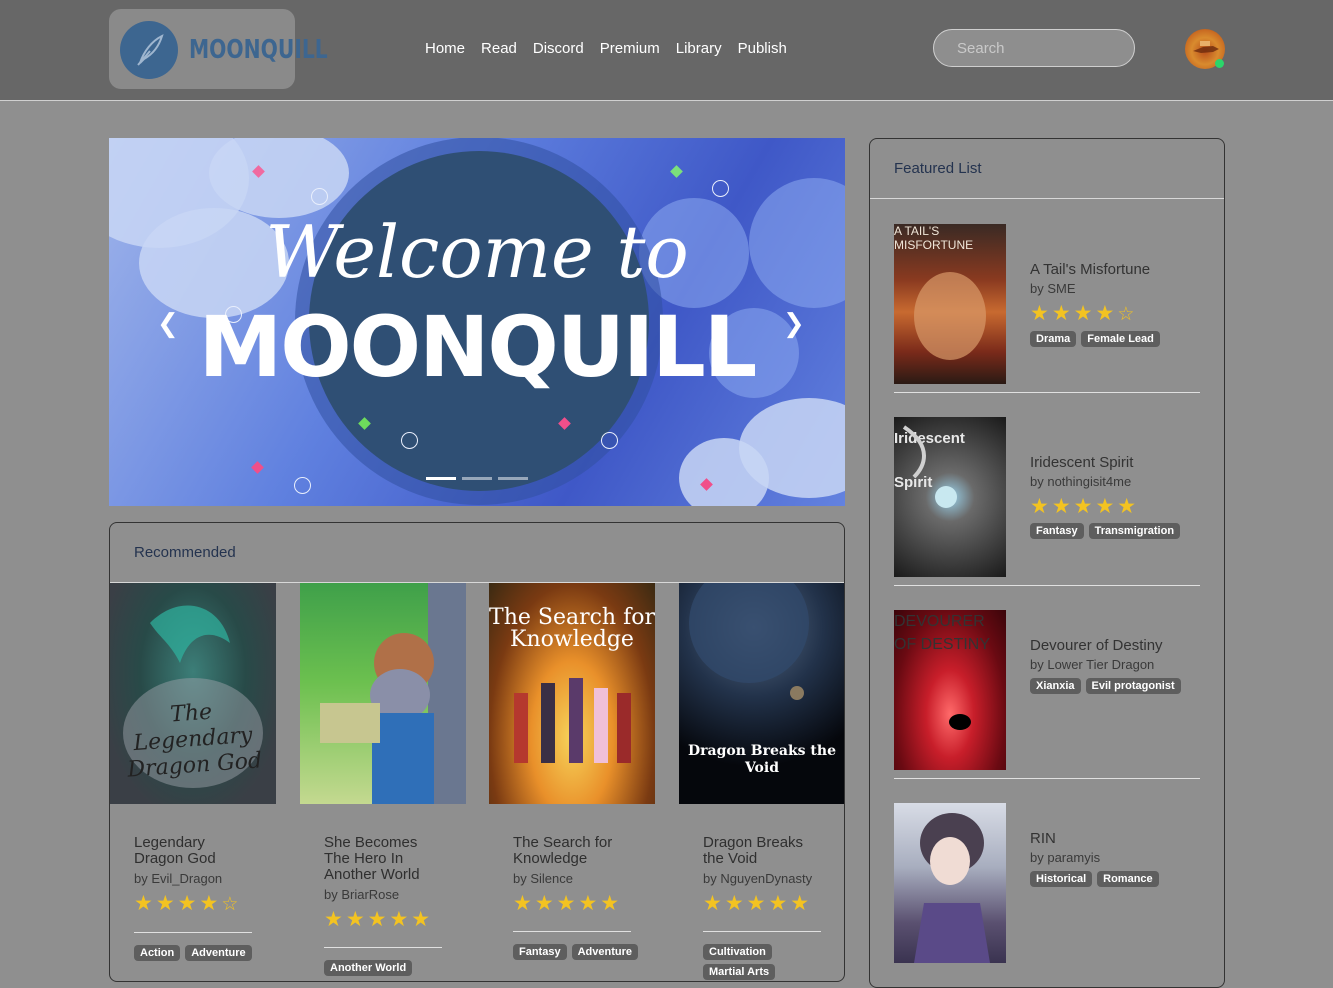 This screenshot has height=988, width=1333. Describe the element at coordinates (950, 690) in the screenshot. I see `book-cover: DEVOURER OF DESTINY` at that location.